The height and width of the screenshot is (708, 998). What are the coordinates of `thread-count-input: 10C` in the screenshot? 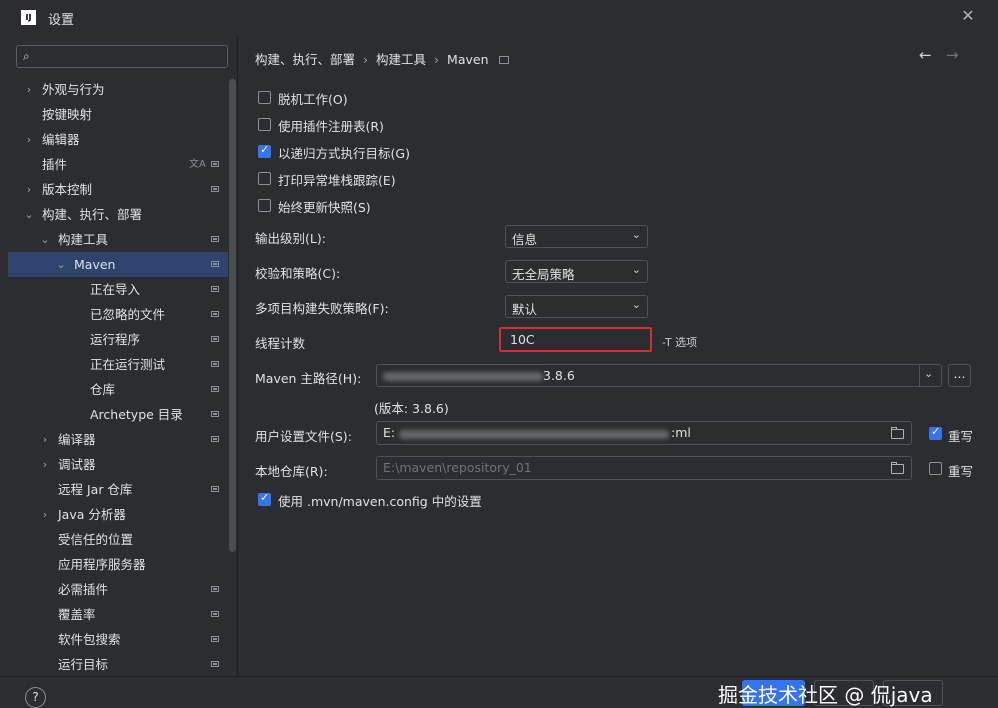 It's located at (575, 339).